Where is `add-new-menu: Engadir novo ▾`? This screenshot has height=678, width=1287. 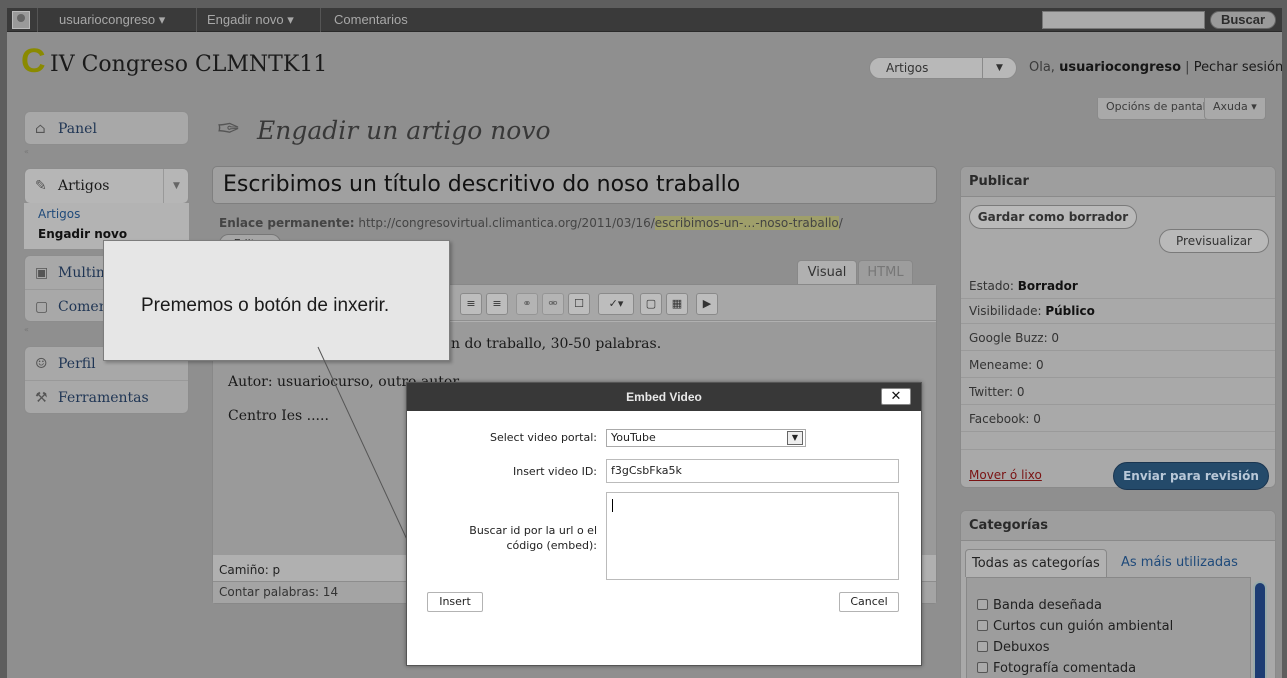 add-new-menu: Engadir novo ▾ is located at coordinates (250, 20).